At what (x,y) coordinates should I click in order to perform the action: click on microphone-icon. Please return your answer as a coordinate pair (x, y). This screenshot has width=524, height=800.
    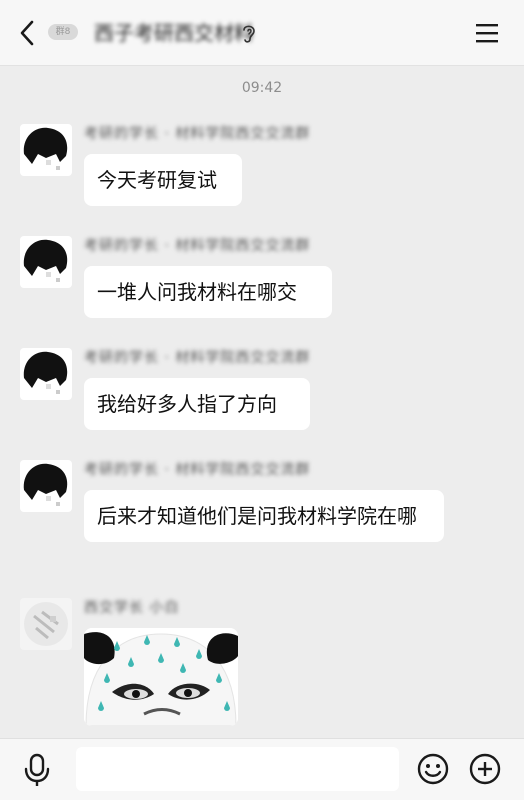
    Looking at the image, I should click on (37, 769).